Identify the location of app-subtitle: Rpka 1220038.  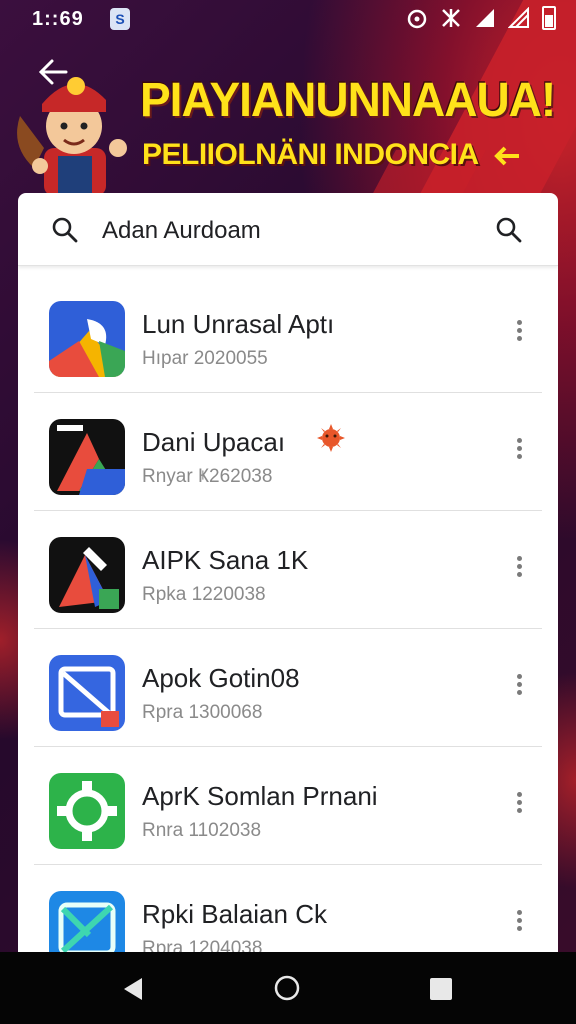
(204, 594).